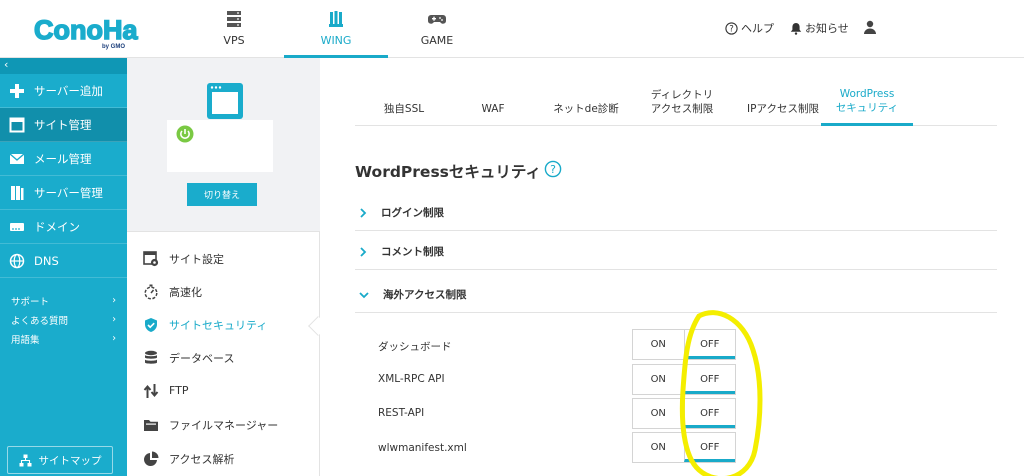 Image resolution: width=1024 pixels, height=476 pixels. What do you see at coordinates (796, 28) in the screenshot?
I see `bell-icon` at bounding box center [796, 28].